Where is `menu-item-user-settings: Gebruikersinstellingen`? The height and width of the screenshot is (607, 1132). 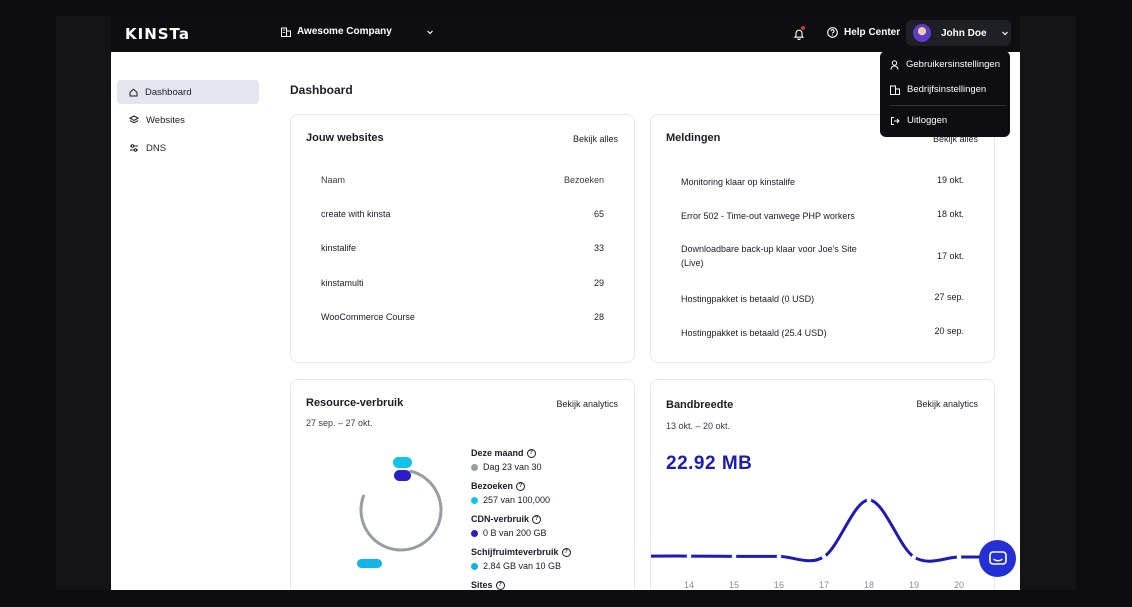
menu-item-user-settings: Gebruikersinstellingen is located at coordinates (945, 64).